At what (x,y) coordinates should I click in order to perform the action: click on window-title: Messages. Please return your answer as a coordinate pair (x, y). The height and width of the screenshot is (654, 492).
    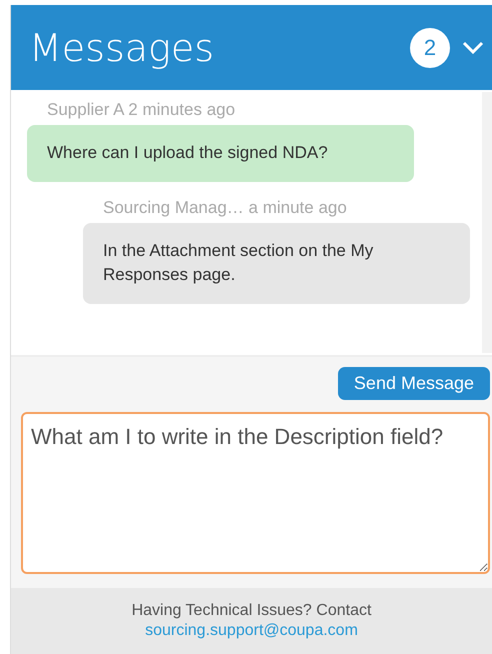
    Looking at the image, I should click on (122, 48).